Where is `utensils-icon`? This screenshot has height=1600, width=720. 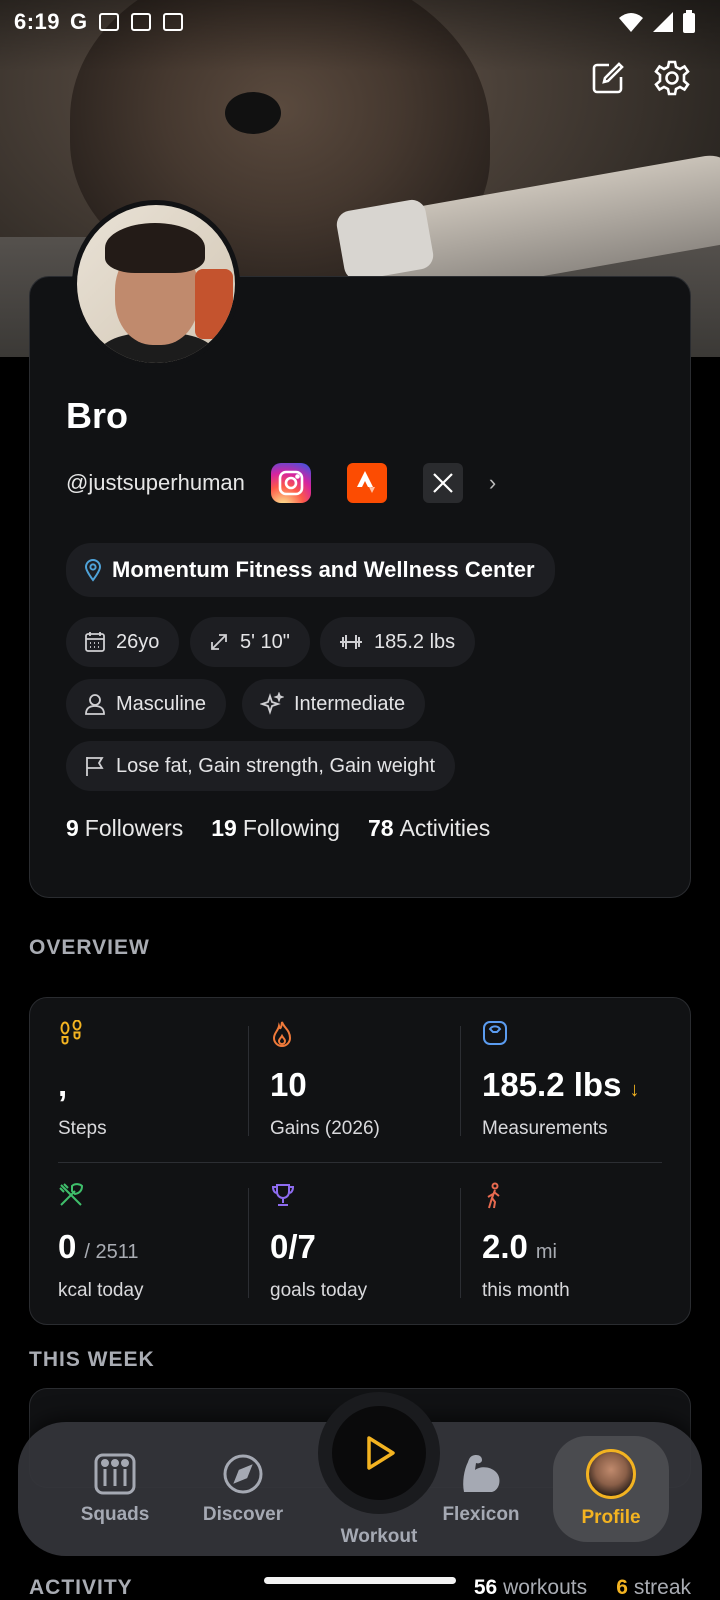 utensils-icon is located at coordinates (71, 1194).